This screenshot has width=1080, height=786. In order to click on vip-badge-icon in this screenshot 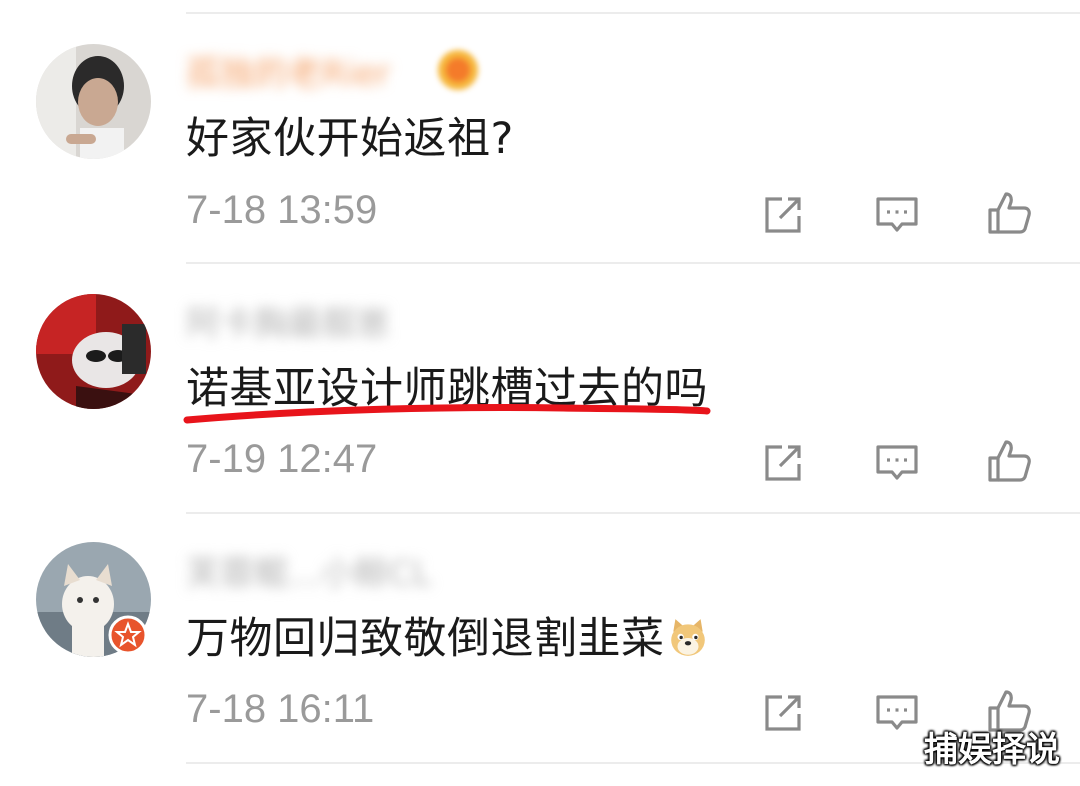, I will do `click(458, 70)`.